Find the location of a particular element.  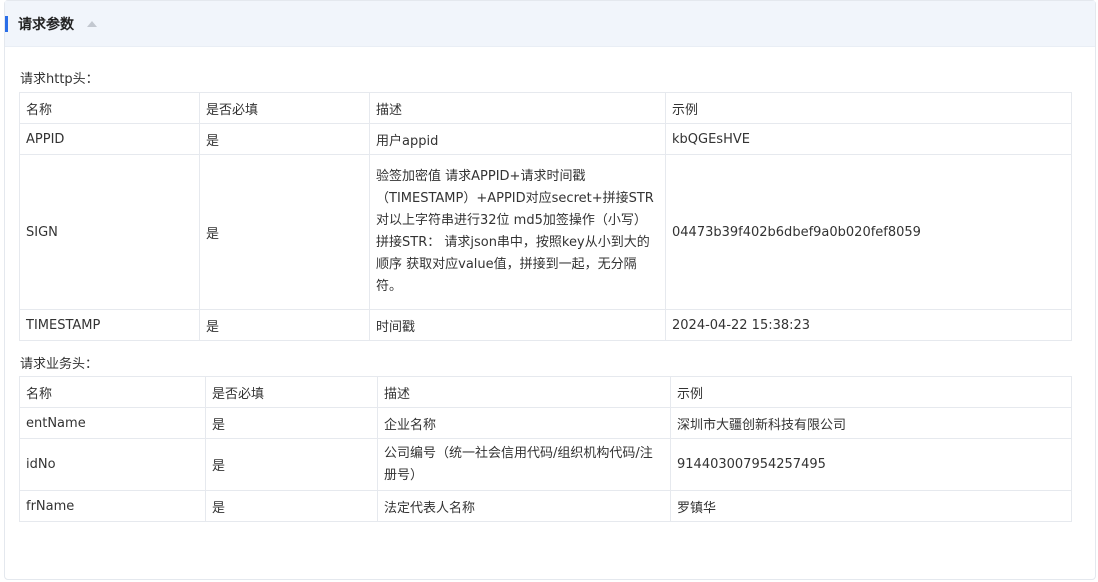

param-description: 企业名称 is located at coordinates (524, 423).